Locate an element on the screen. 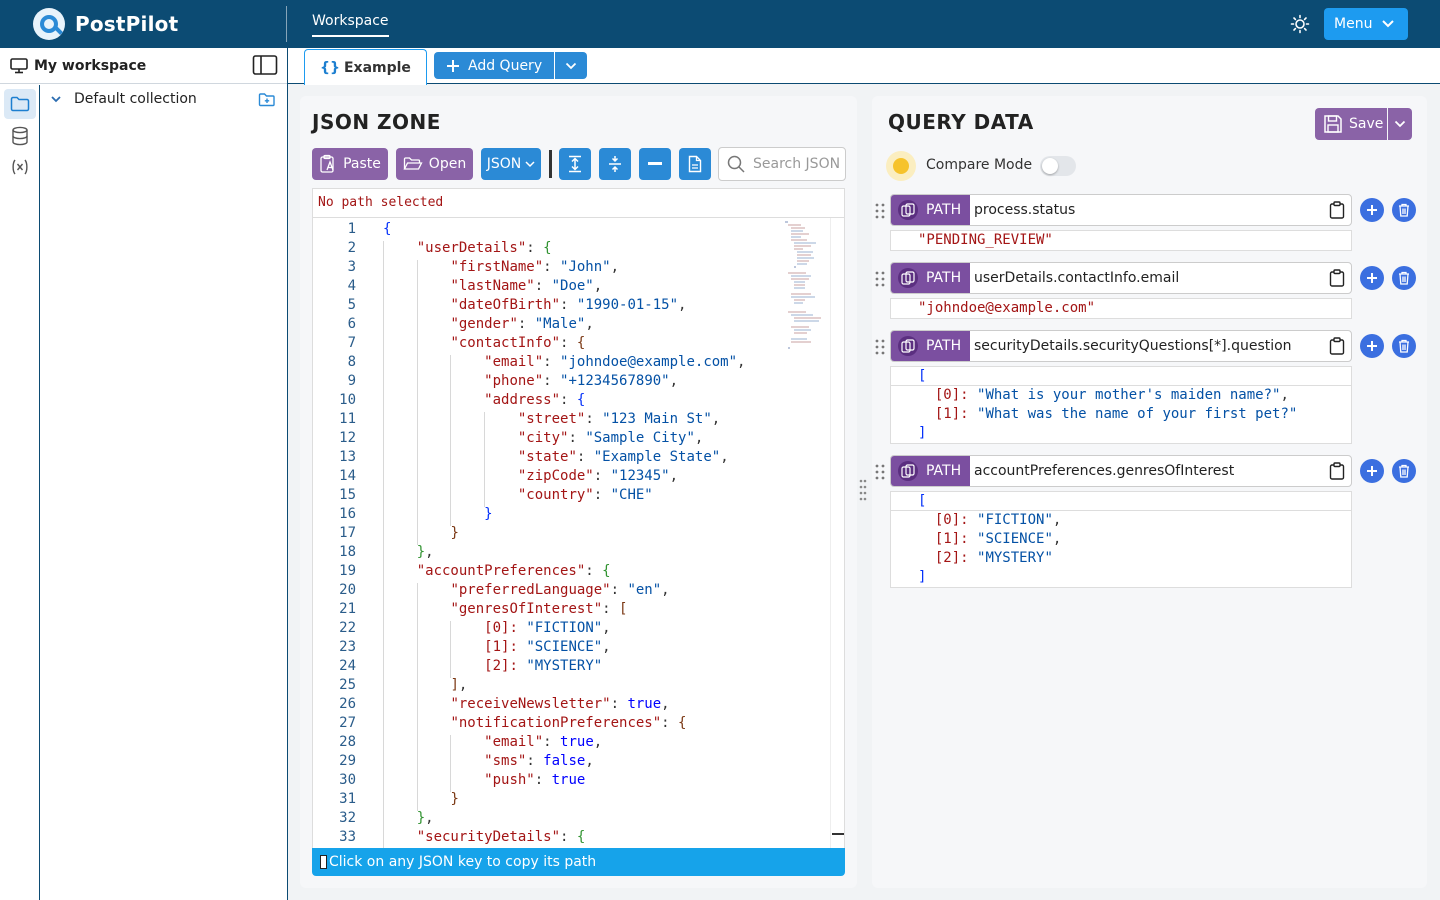 This screenshot has height=900, width=1440. collections-rail-button is located at coordinates (20, 104).